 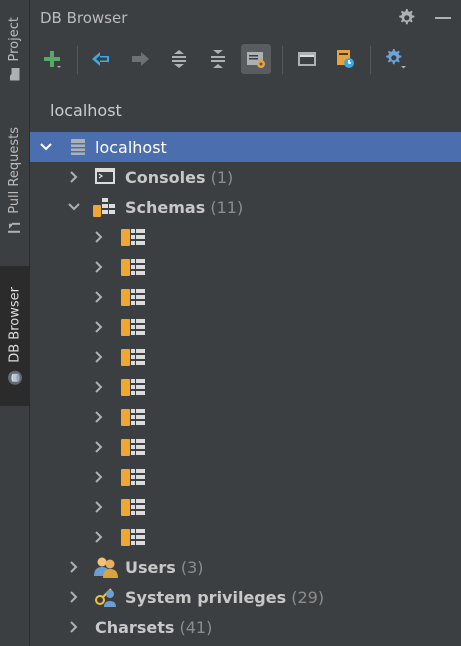 What do you see at coordinates (245, 627) in the screenshot?
I see `tree-node-charsets: Charsets (41)` at bounding box center [245, 627].